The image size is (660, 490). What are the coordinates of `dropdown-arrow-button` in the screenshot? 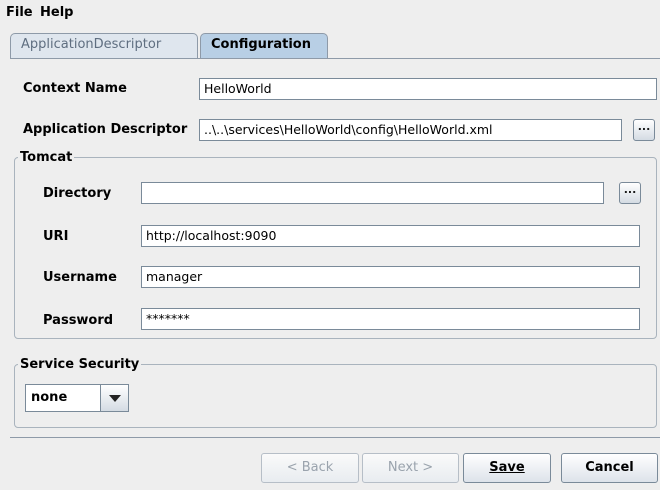 It's located at (114, 398).